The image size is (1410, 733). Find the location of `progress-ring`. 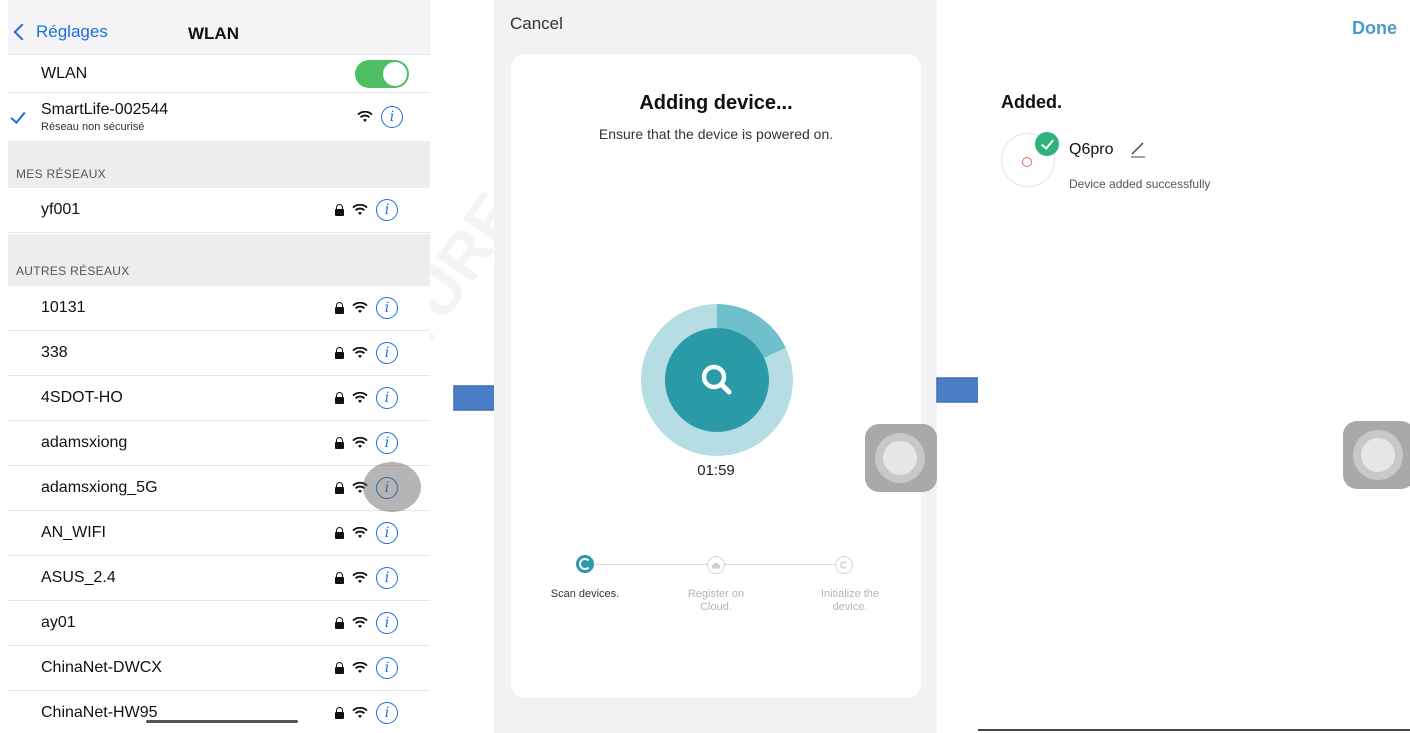

progress-ring is located at coordinates (717, 380).